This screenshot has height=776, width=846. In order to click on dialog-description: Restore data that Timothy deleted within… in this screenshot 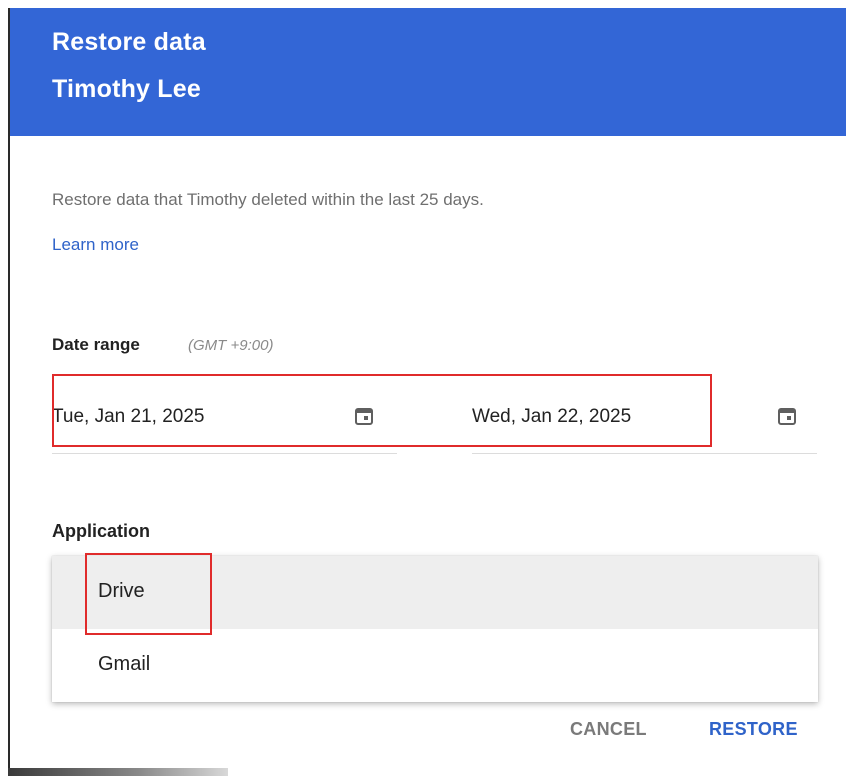, I will do `click(268, 199)`.